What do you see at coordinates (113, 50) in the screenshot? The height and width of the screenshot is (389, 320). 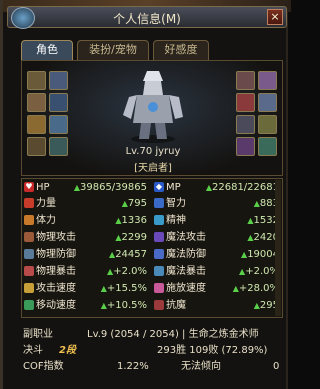 I see `tab-costume-pet: 装扮/宠物` at bounding box center [113, 50].